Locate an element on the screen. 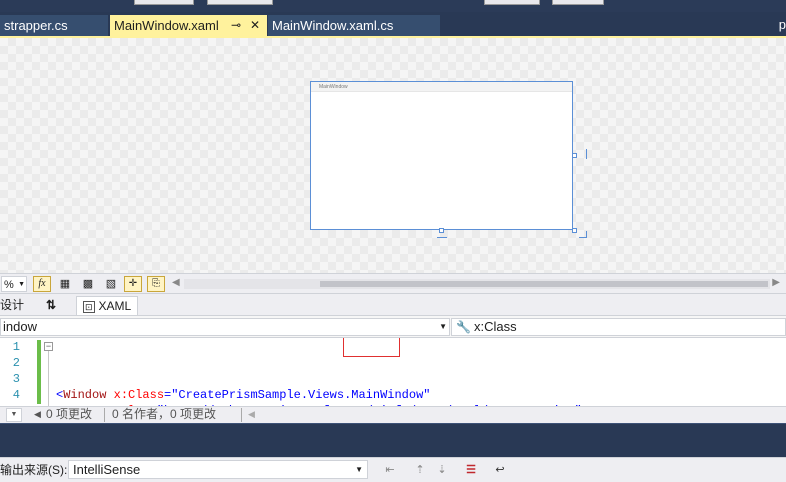 The width and height of the screenshot is (786, 482). code-token: x:Class is located at coordinates (135, 395).